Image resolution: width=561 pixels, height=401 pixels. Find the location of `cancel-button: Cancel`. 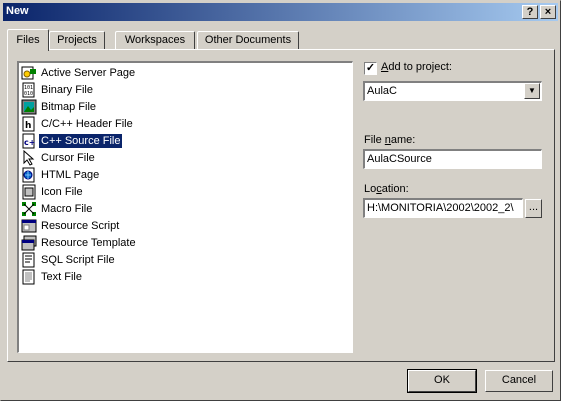

cancel-button: Cancel is located at coordinates (519, 381).